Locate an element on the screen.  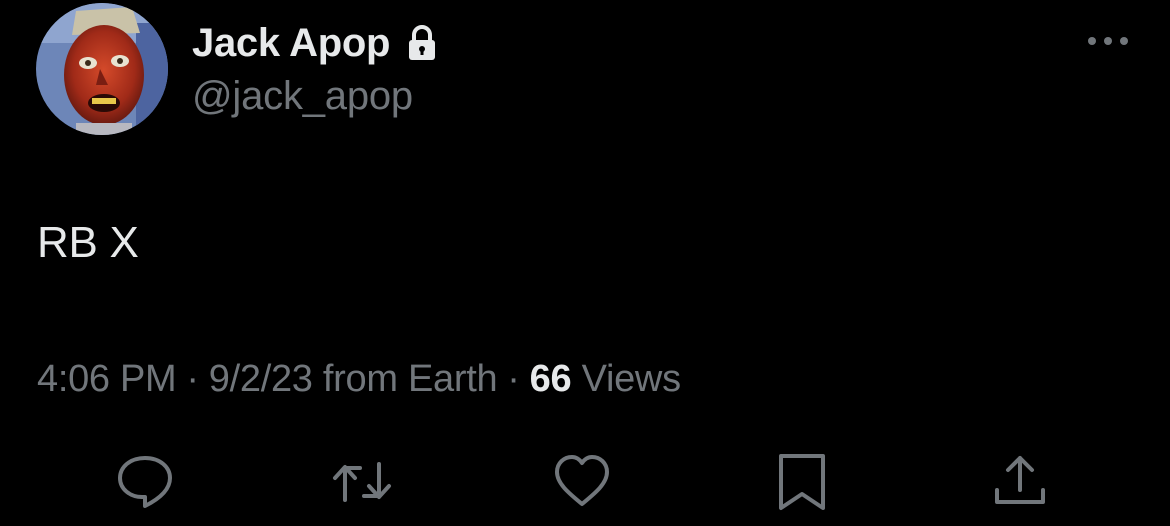
views-count: 66 is located at coordinates (551, 379).